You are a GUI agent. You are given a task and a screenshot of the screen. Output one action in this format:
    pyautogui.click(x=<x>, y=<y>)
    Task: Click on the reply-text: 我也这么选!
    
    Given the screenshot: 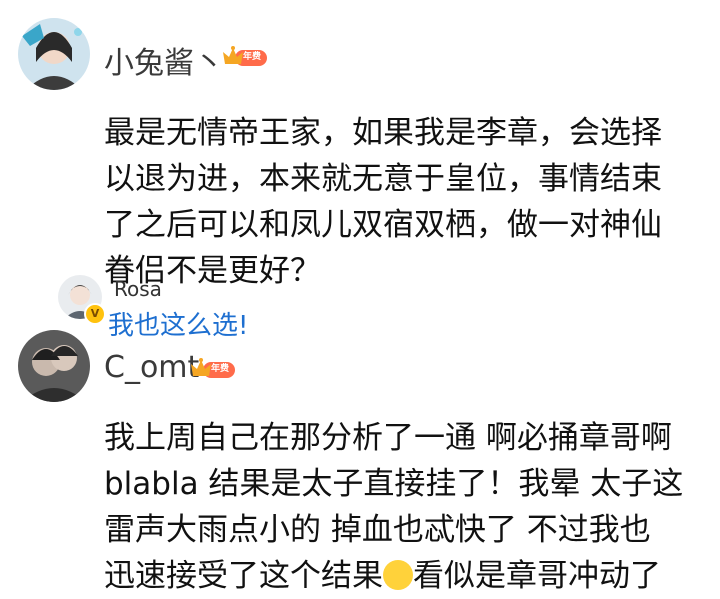 What is the action you would take?
    pyautogui.click(x=178, y=323)
    